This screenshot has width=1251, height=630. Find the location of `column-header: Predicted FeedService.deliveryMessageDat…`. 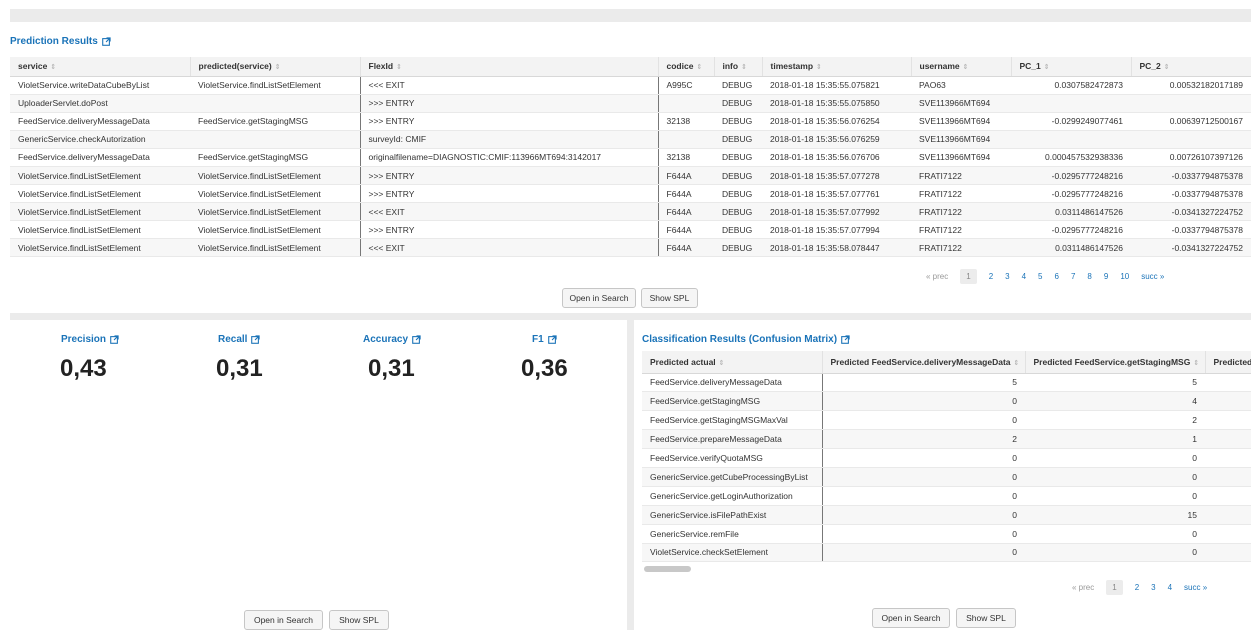

column-header: Predicted FeedService.deliveryMessageDat… is located at coordinates (924, 362).